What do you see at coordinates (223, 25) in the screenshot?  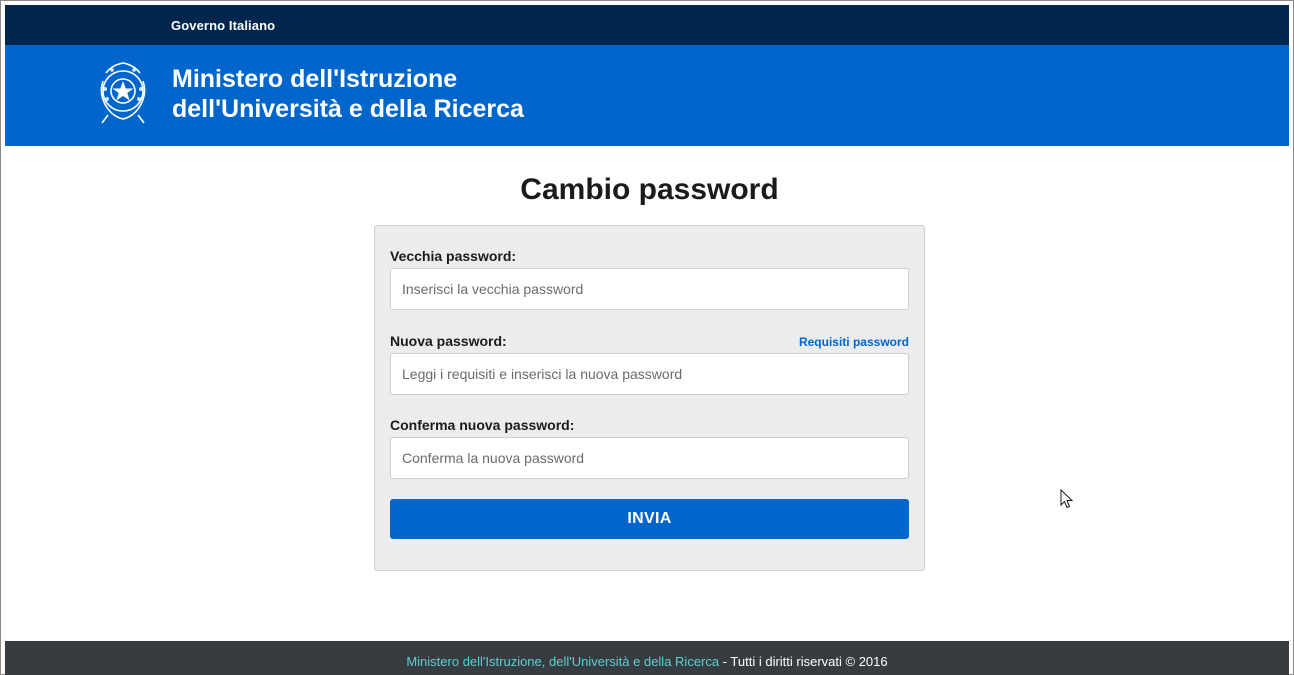 I see `government-label: Governo Italiano` at bounding box center [223, 25].